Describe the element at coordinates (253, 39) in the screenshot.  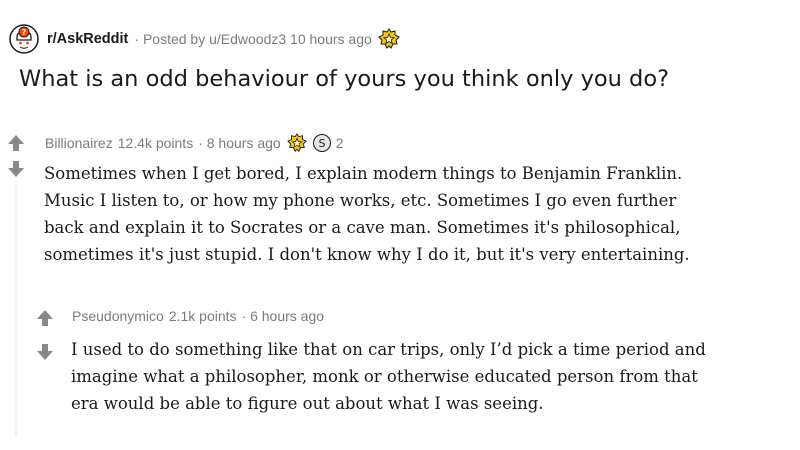
I see `post-meta: · Posted by u/Edwoodz3 10 hours ago` at that location.